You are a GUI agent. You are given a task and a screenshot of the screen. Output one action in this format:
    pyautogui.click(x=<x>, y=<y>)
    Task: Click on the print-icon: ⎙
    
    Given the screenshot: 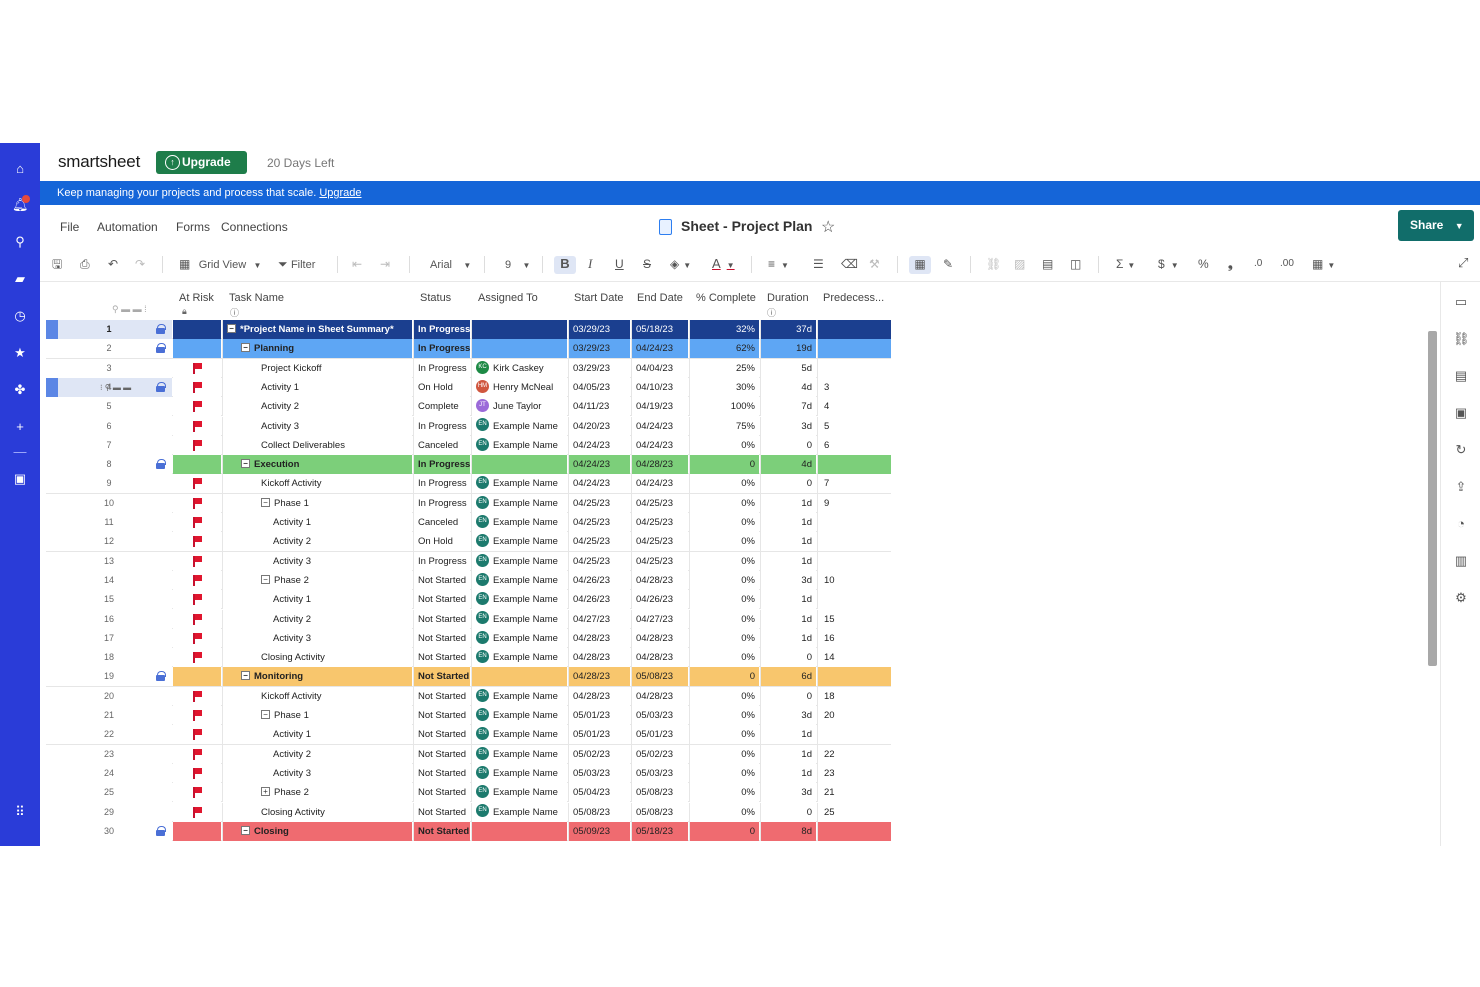 What is the action you would take?
    pyautogui.click(x=85, y=265)
    